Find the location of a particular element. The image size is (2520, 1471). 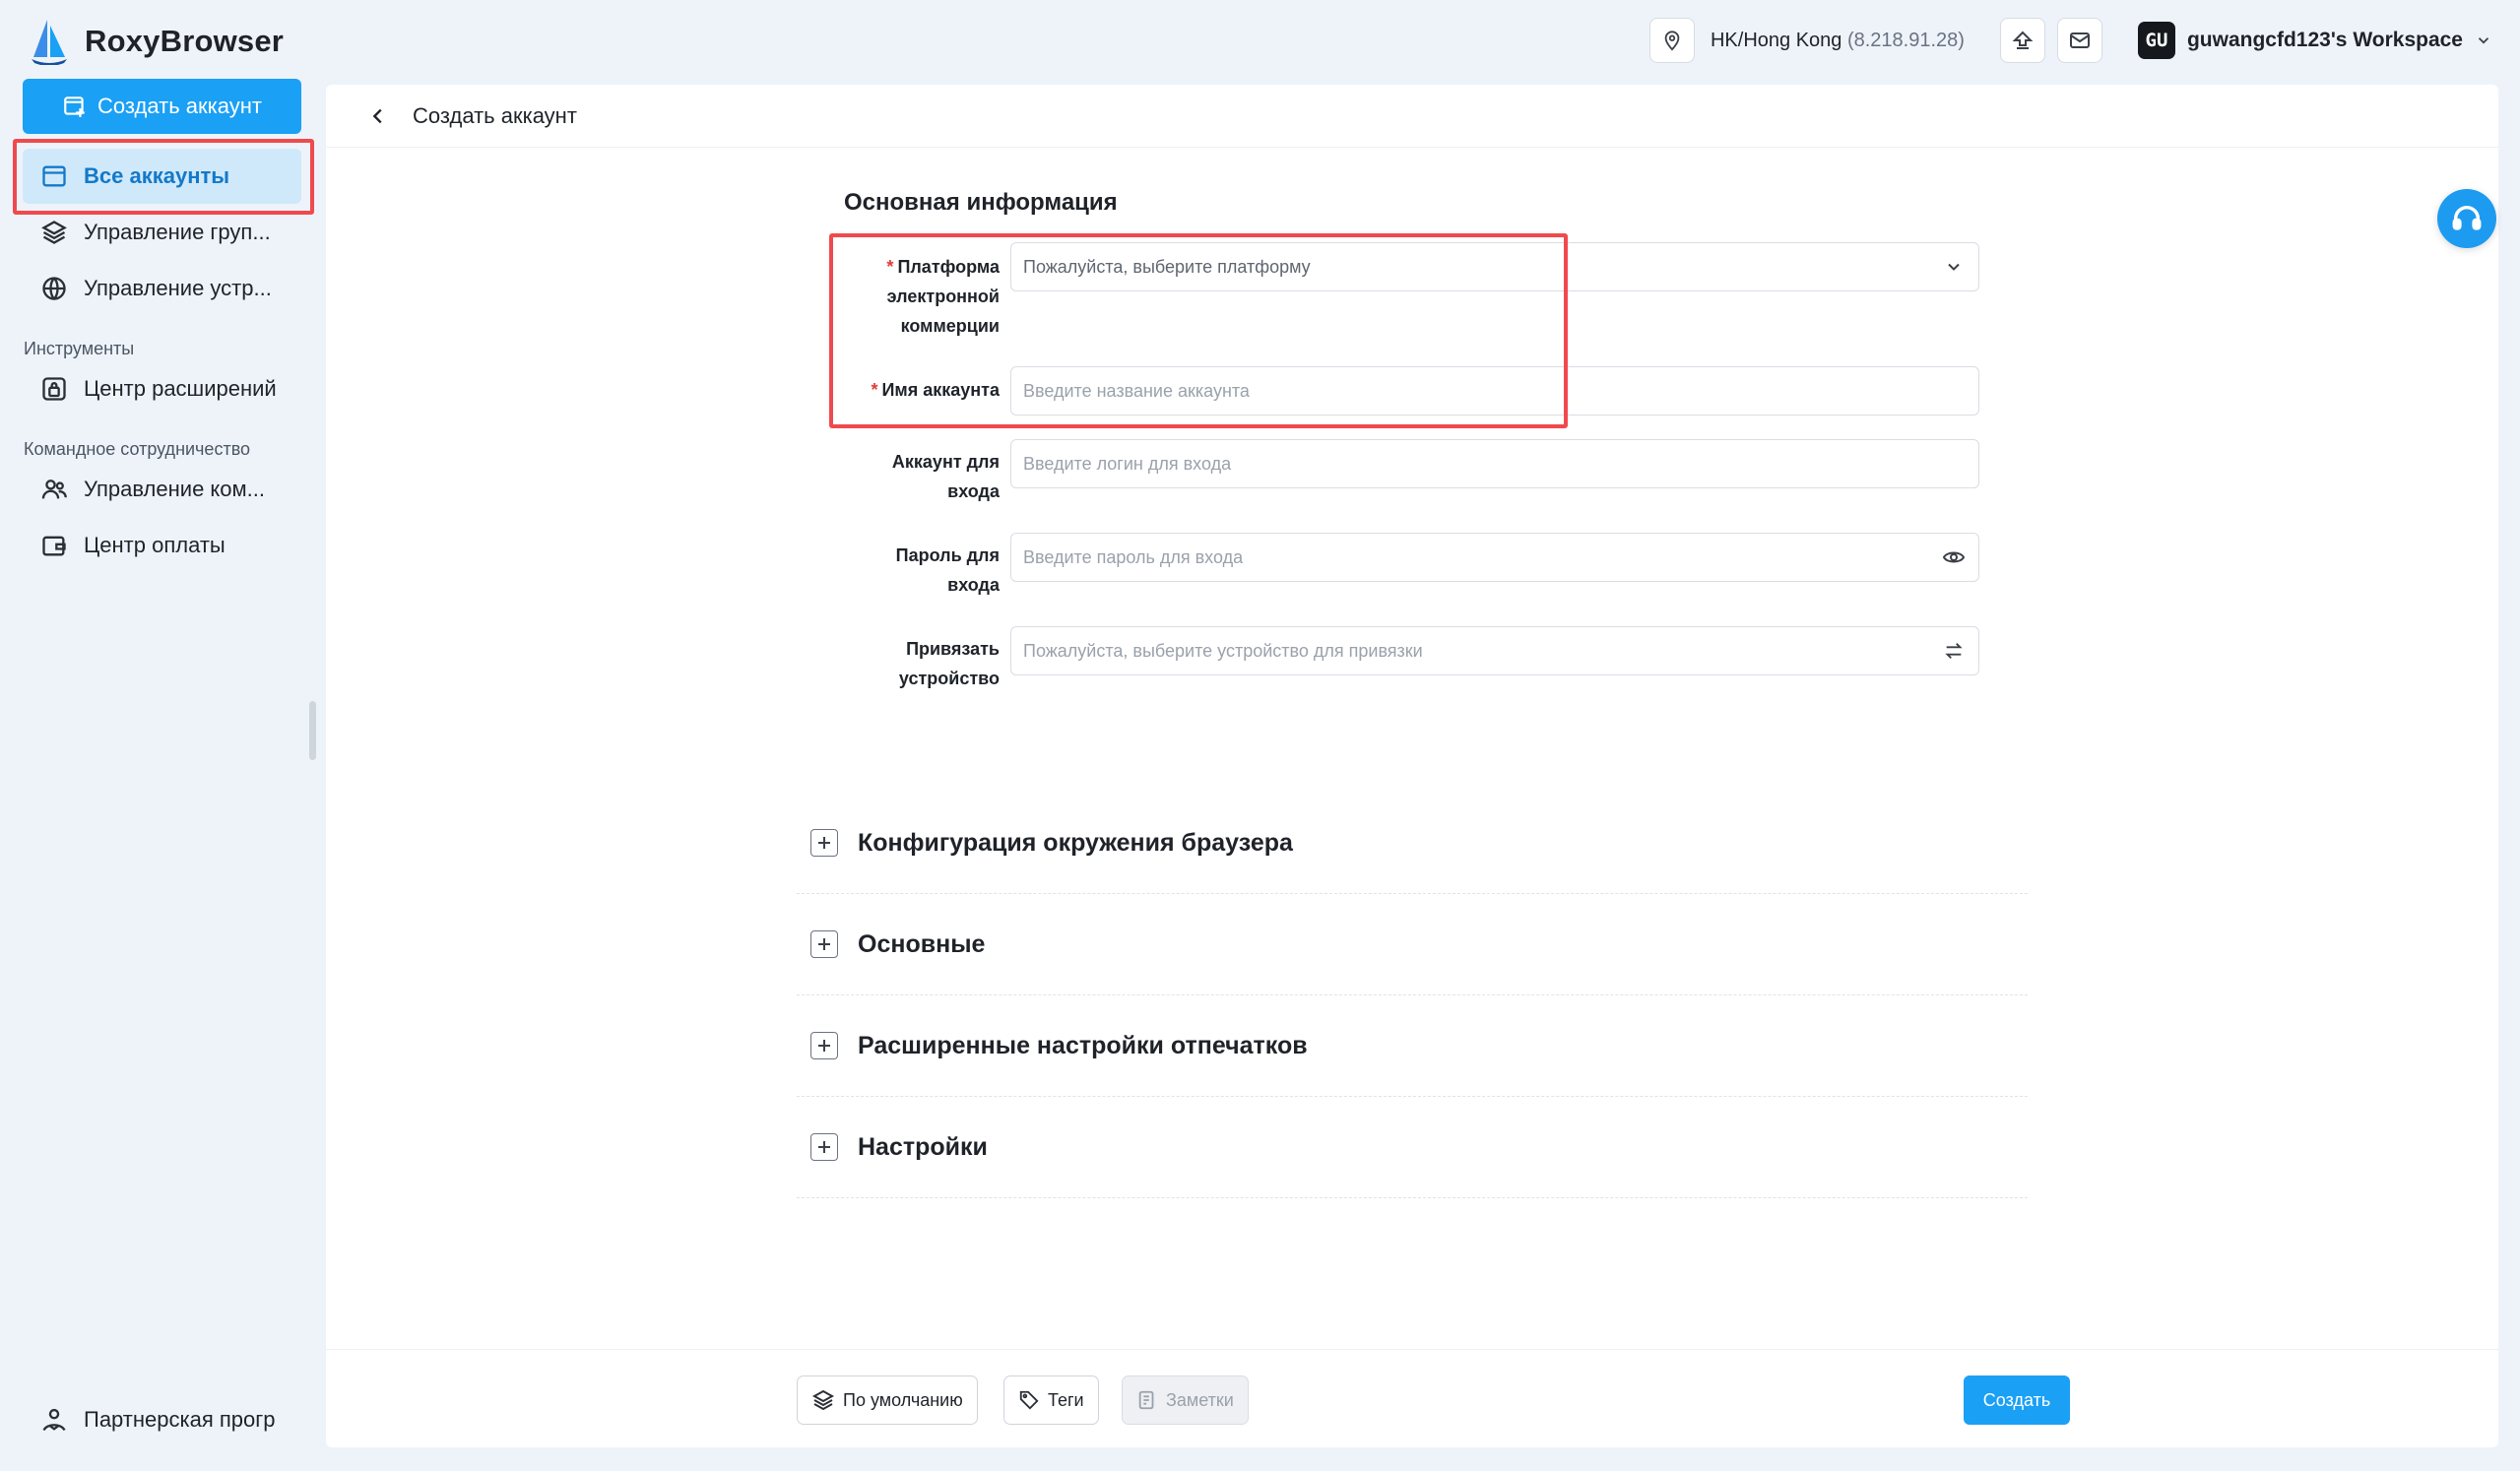

notes-icon is located at coordinates (1146, 1400).